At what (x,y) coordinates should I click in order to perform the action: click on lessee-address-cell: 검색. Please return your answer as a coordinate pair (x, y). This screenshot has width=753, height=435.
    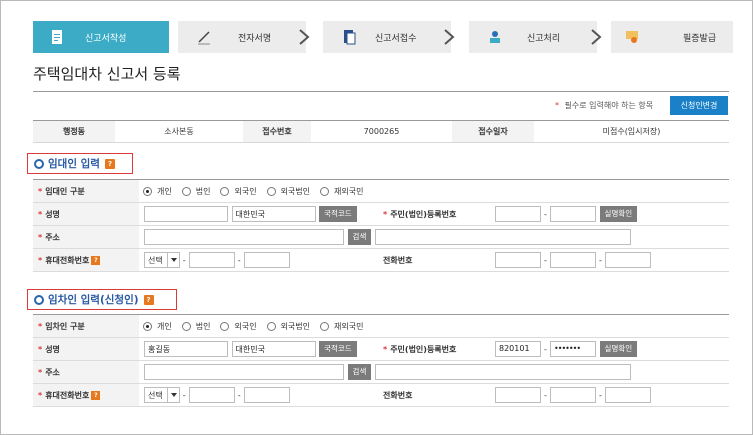
    Looking at the image, I should click on (434, 372).